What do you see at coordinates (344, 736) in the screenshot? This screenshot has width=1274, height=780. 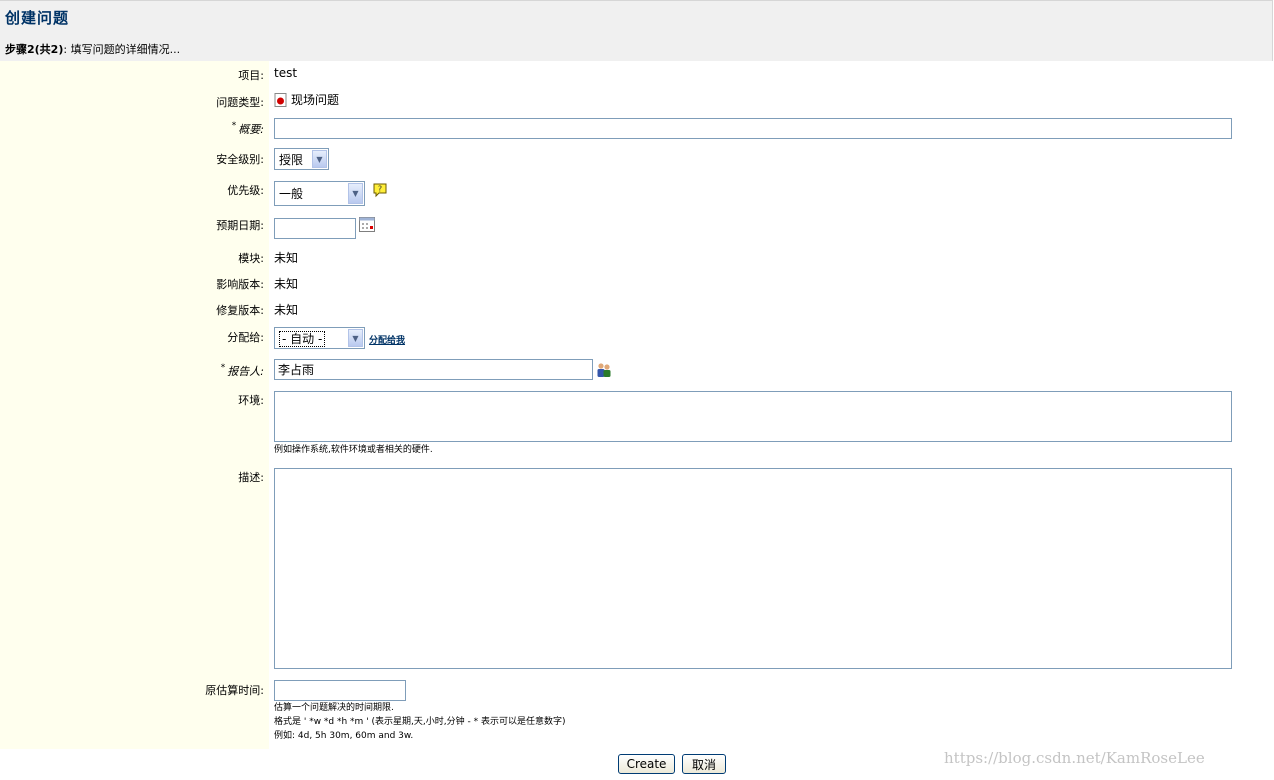 I see `estimate-hint-3: 例如: 4d, 5h 30m, 60m and 3w.` at bounding box center [344, 736].